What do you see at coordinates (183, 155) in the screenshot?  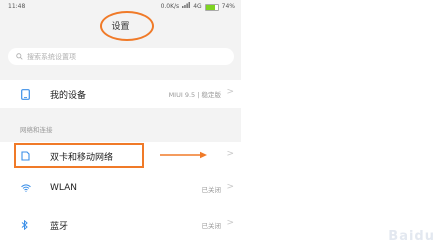 I see `arrow-right-icon` at bounding box center [183, 155].